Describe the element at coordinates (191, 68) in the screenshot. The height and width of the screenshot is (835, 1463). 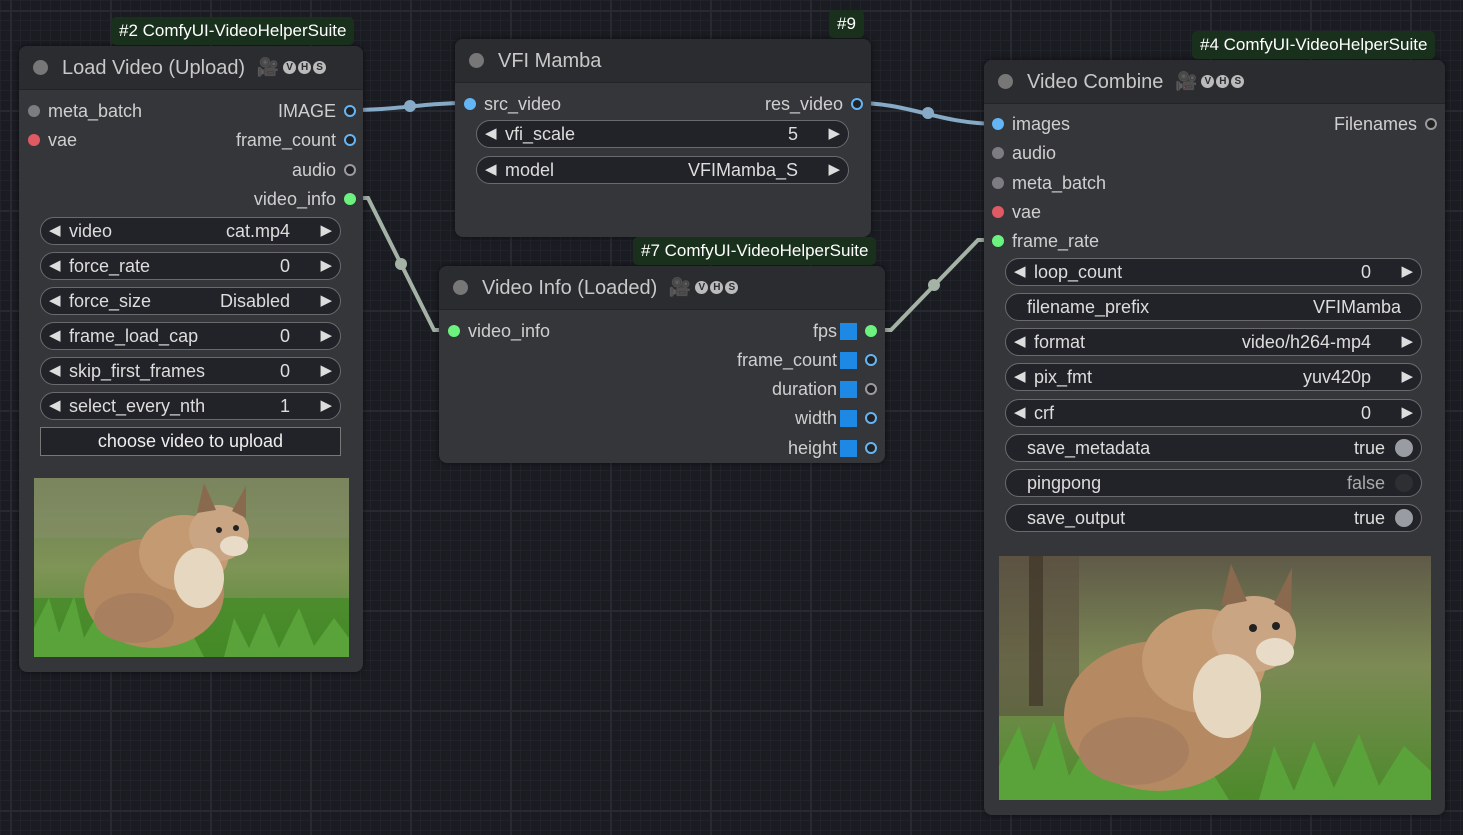
I see `node-header: Load Video (Upload) 🎥 V H S` at that location.